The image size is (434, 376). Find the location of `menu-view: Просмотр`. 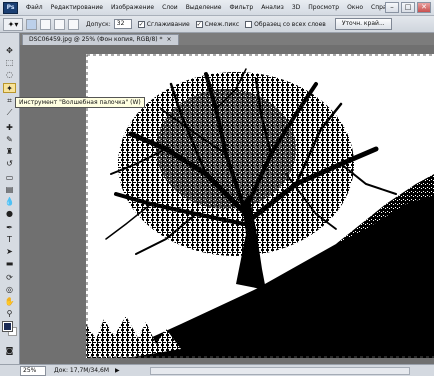

menu-view: Просмотр is located at coordinates (323, 8).